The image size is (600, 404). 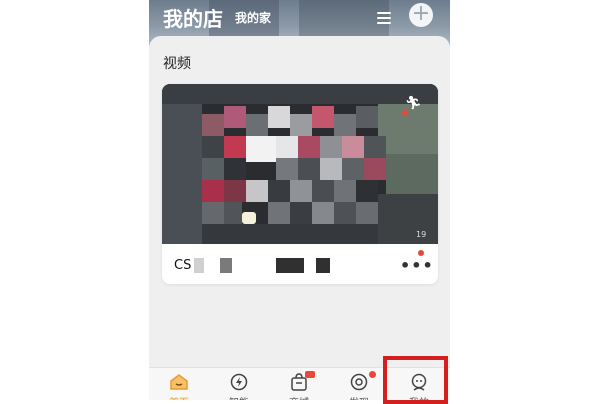 I want to click on camera-name: CS, so click(x=183, y=265).